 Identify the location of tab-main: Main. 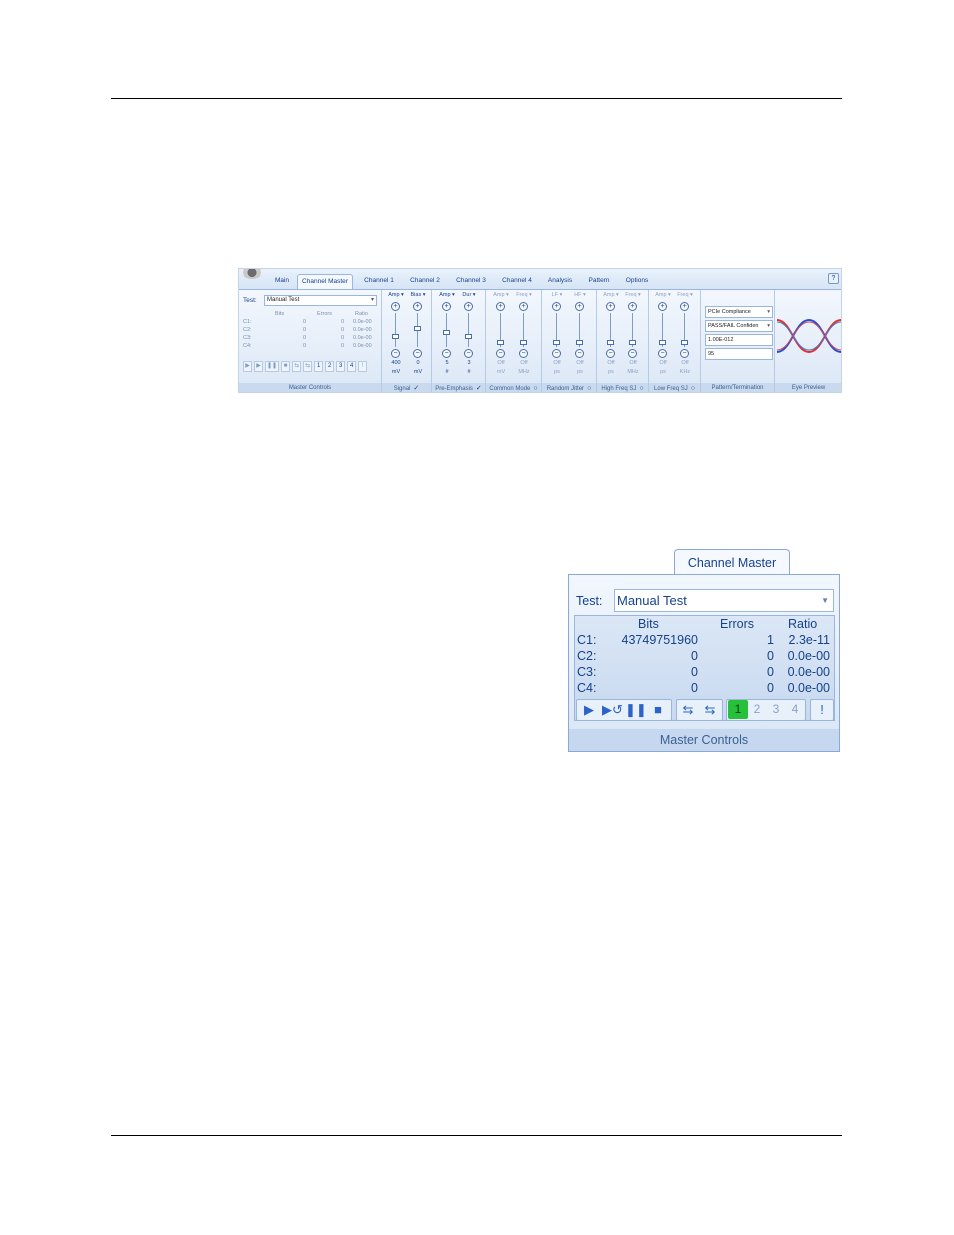
(282, 281).